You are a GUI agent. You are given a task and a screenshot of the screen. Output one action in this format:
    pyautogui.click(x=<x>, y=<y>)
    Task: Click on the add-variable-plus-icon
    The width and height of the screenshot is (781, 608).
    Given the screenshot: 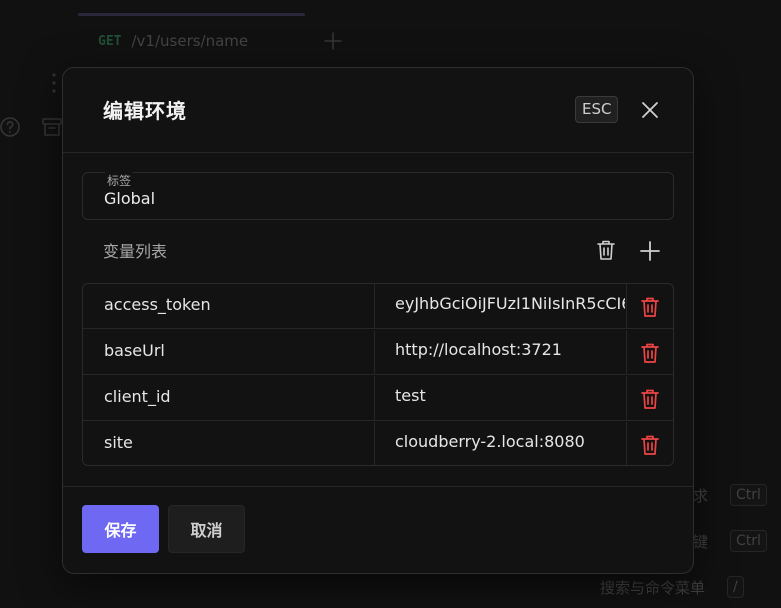 What is the action you would take?
    pyautogui.click(x=650, y=251)
    